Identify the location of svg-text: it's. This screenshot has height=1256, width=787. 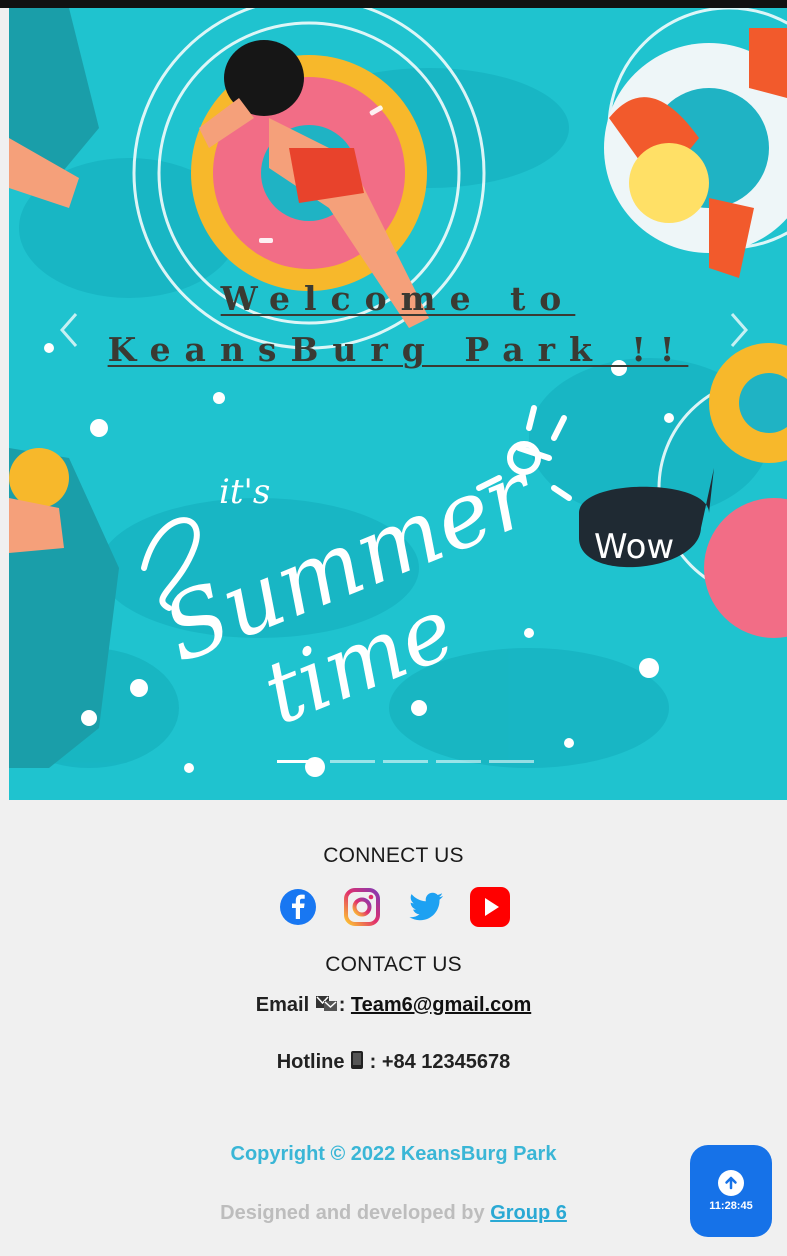
(244, 492).